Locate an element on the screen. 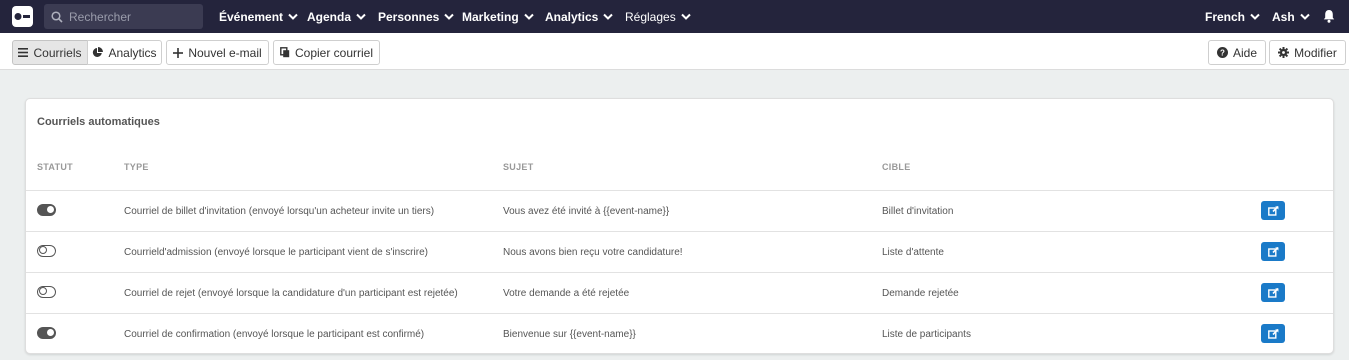 This screenshot has height=360, width=1349. emails-tab-button: Courriels is located at coordinates (50, 52).